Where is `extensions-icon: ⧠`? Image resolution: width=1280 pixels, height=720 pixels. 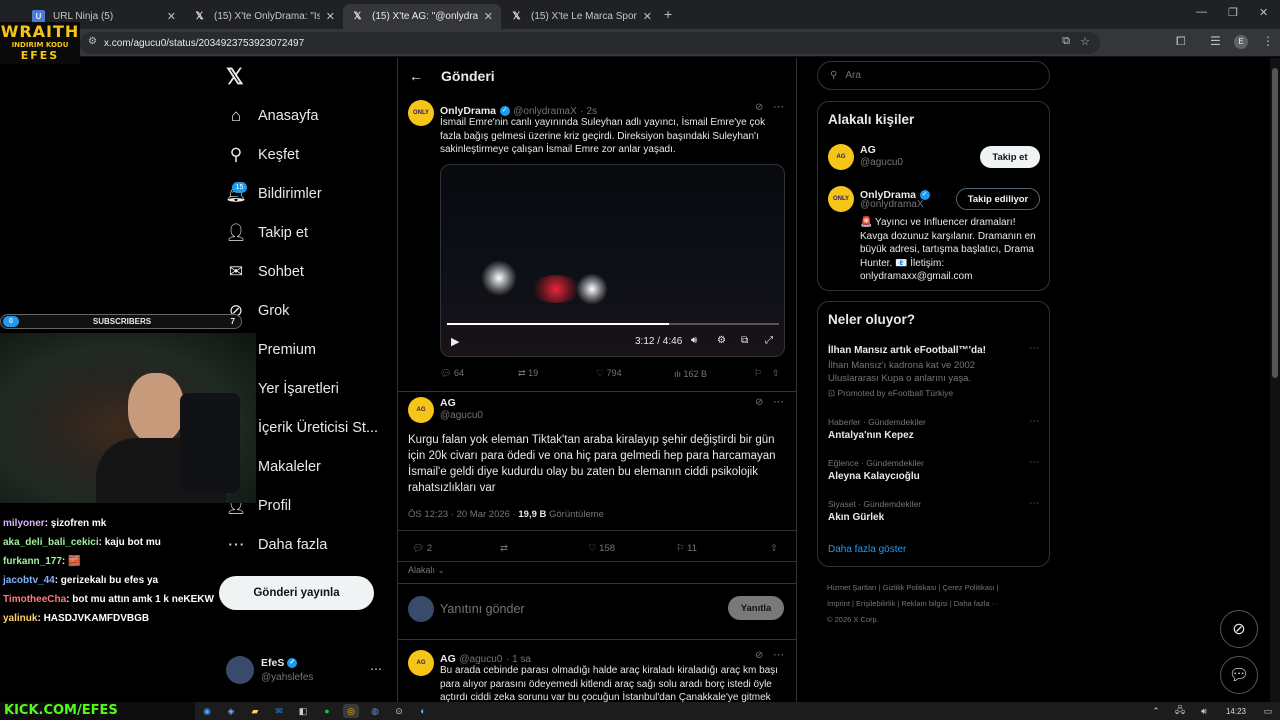 extensions-icon: ⧠ is located at coordinates (1181, 41).